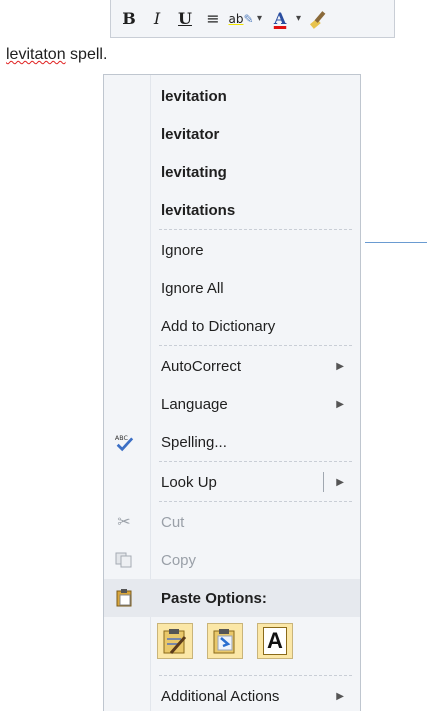 The image size is (427, 715). I want to click on brush-icon, so click(318, 19).